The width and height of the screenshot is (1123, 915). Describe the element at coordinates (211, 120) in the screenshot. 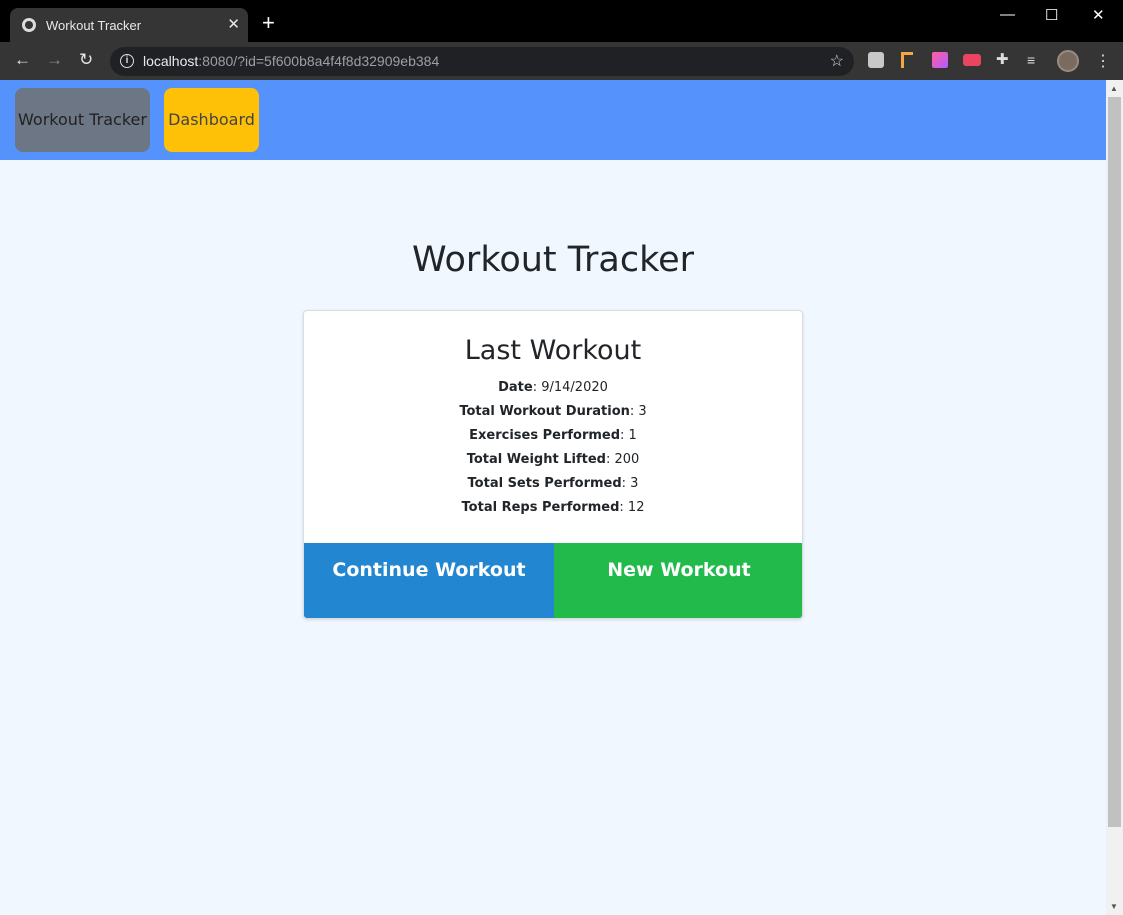

I see `nav-dashboard-button: Dashboard` at that location.